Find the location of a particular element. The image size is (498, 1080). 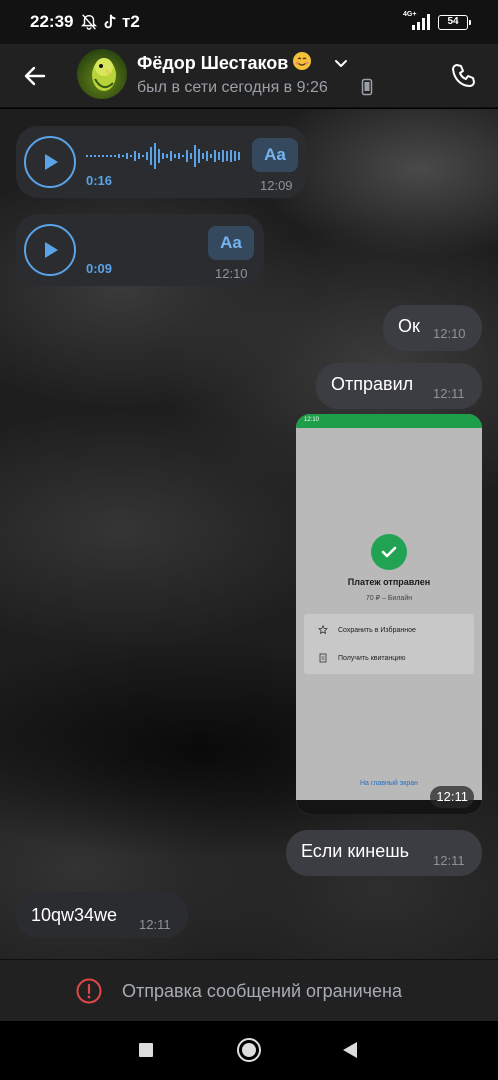

message-text: Отправил is located at coordinates (372, 384).